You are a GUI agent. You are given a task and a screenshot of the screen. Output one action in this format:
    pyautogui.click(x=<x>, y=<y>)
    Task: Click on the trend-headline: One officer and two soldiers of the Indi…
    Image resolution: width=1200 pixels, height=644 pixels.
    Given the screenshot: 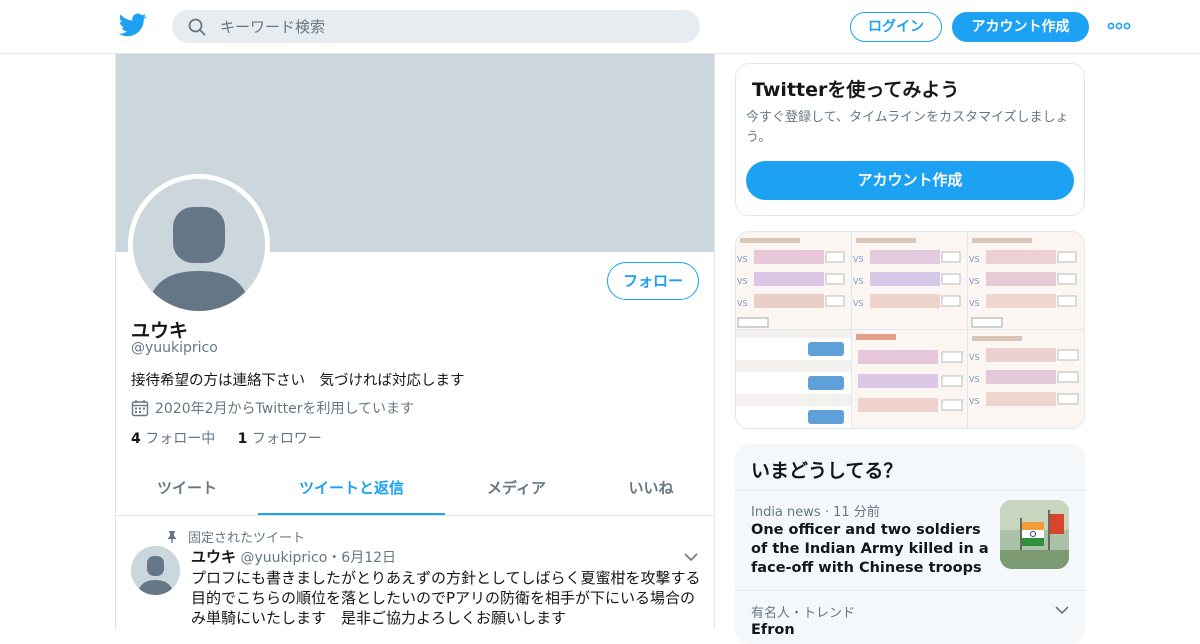 What is the action you would take?
    pyautogui.click(x=871, y=549)
    